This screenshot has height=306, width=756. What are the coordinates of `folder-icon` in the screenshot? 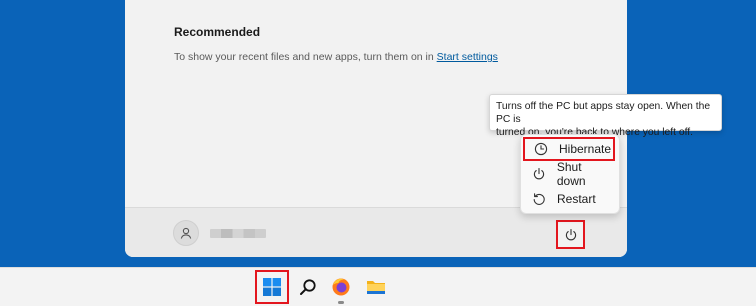 It's located at (376, 287).